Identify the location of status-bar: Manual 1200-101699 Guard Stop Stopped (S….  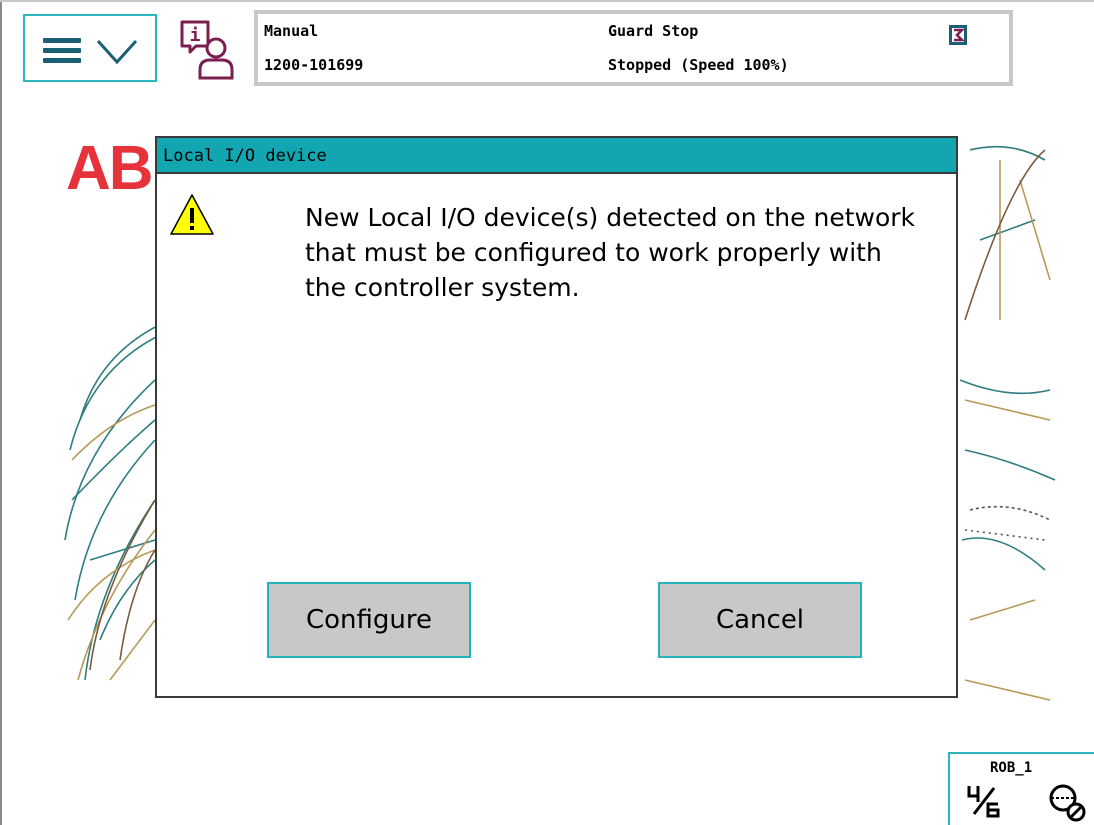
(633, 48).